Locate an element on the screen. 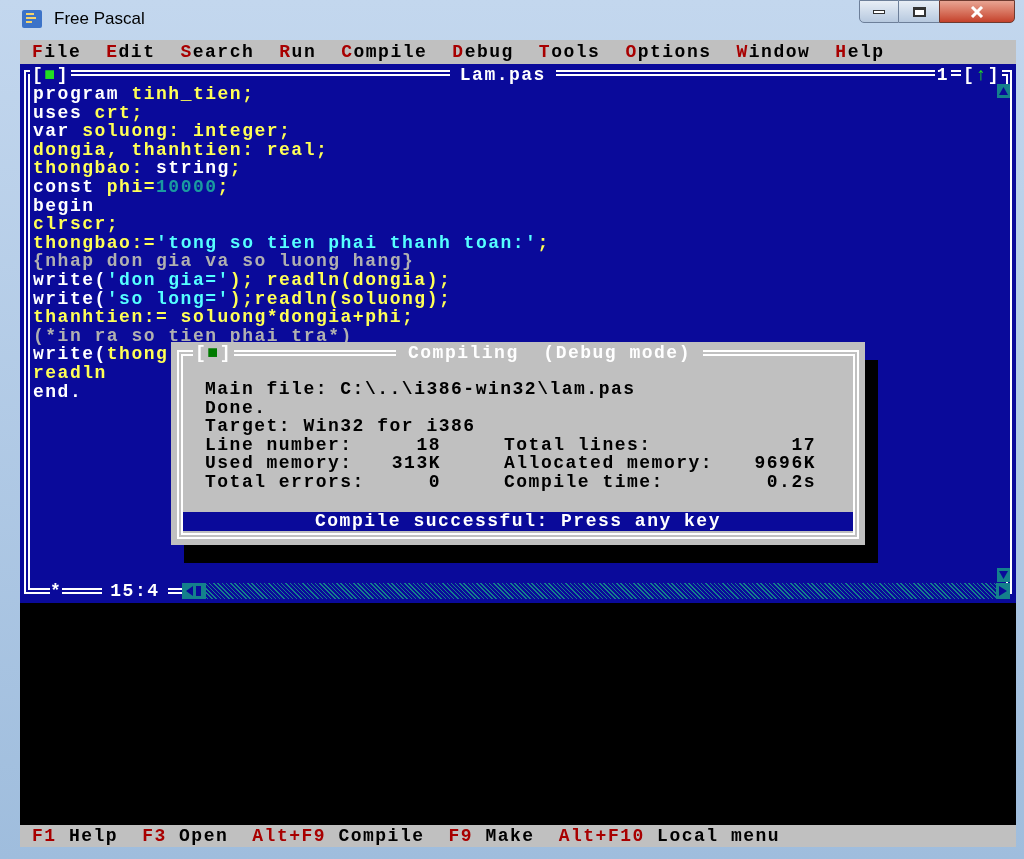  up-arrow-icon is located at coordinates (1003, 91).